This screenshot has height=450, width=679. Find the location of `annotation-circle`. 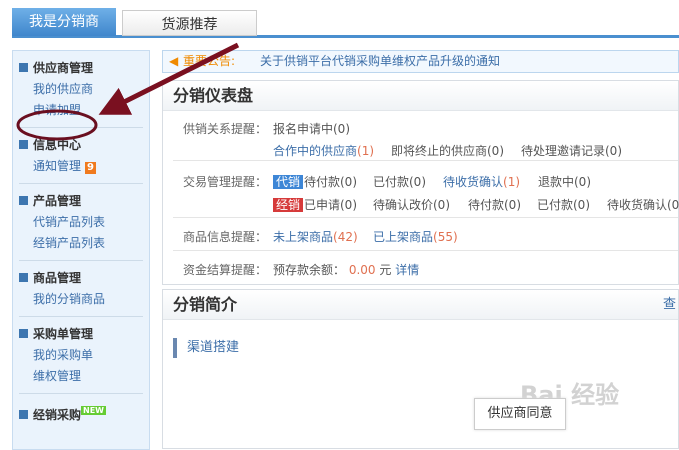

annotation-circle is located at coordinates (57, 125).